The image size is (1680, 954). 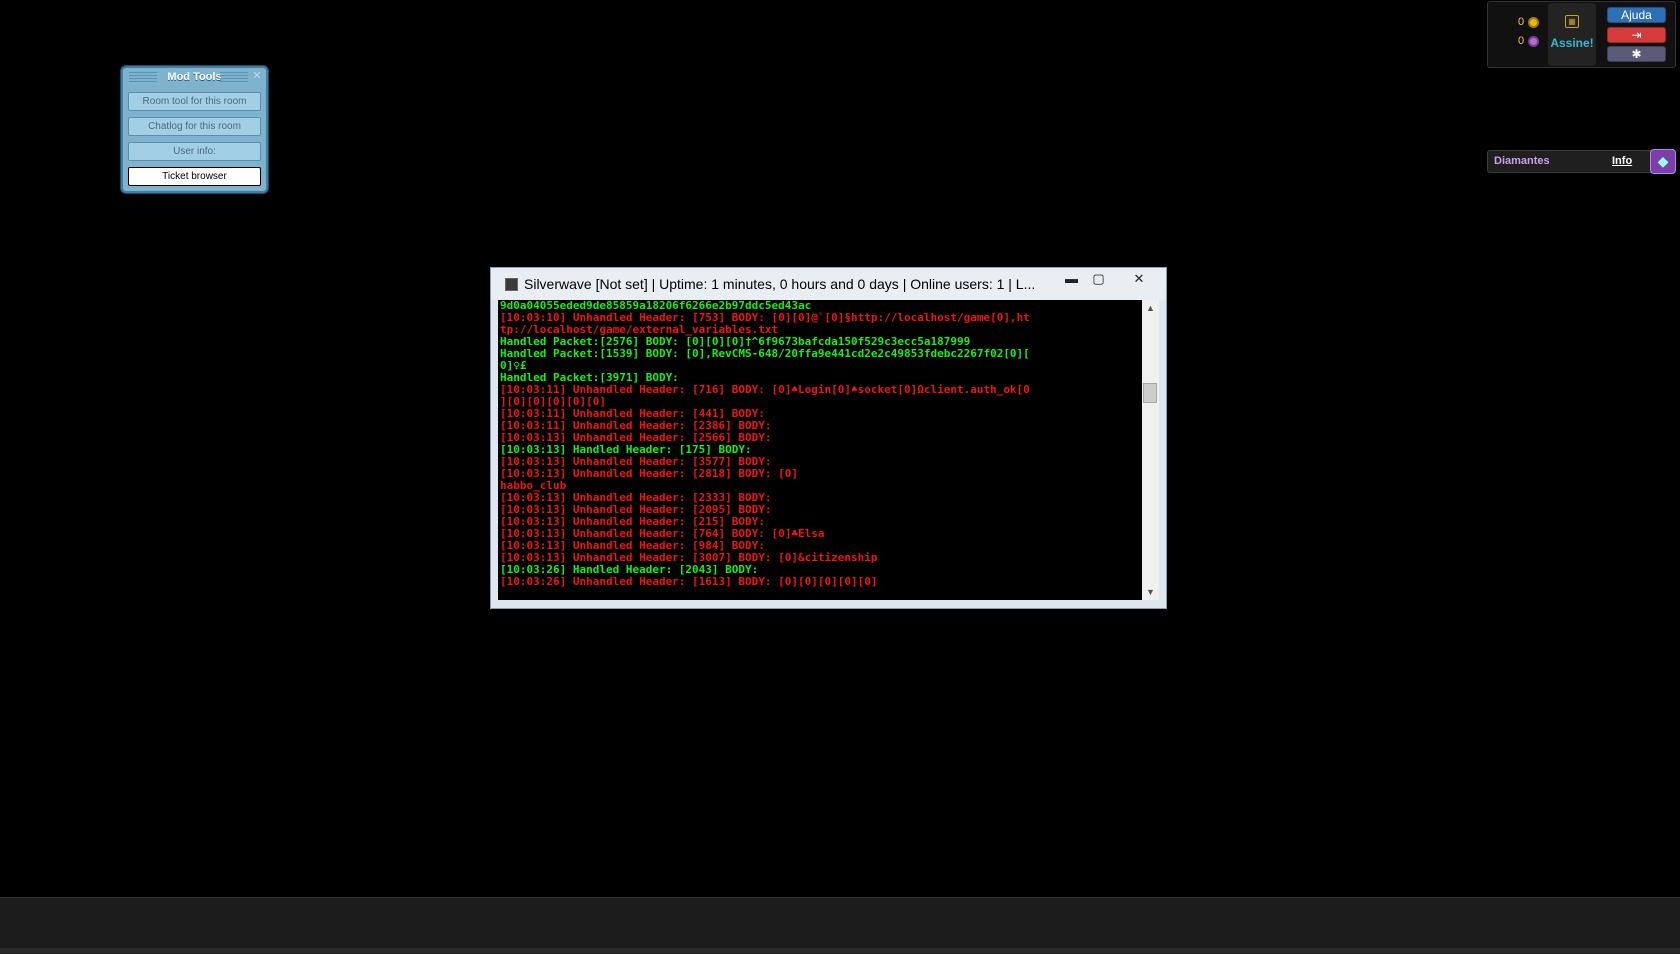 I want to click on ticket-browser-button: Ticket browser, so click(x=194, y=176).